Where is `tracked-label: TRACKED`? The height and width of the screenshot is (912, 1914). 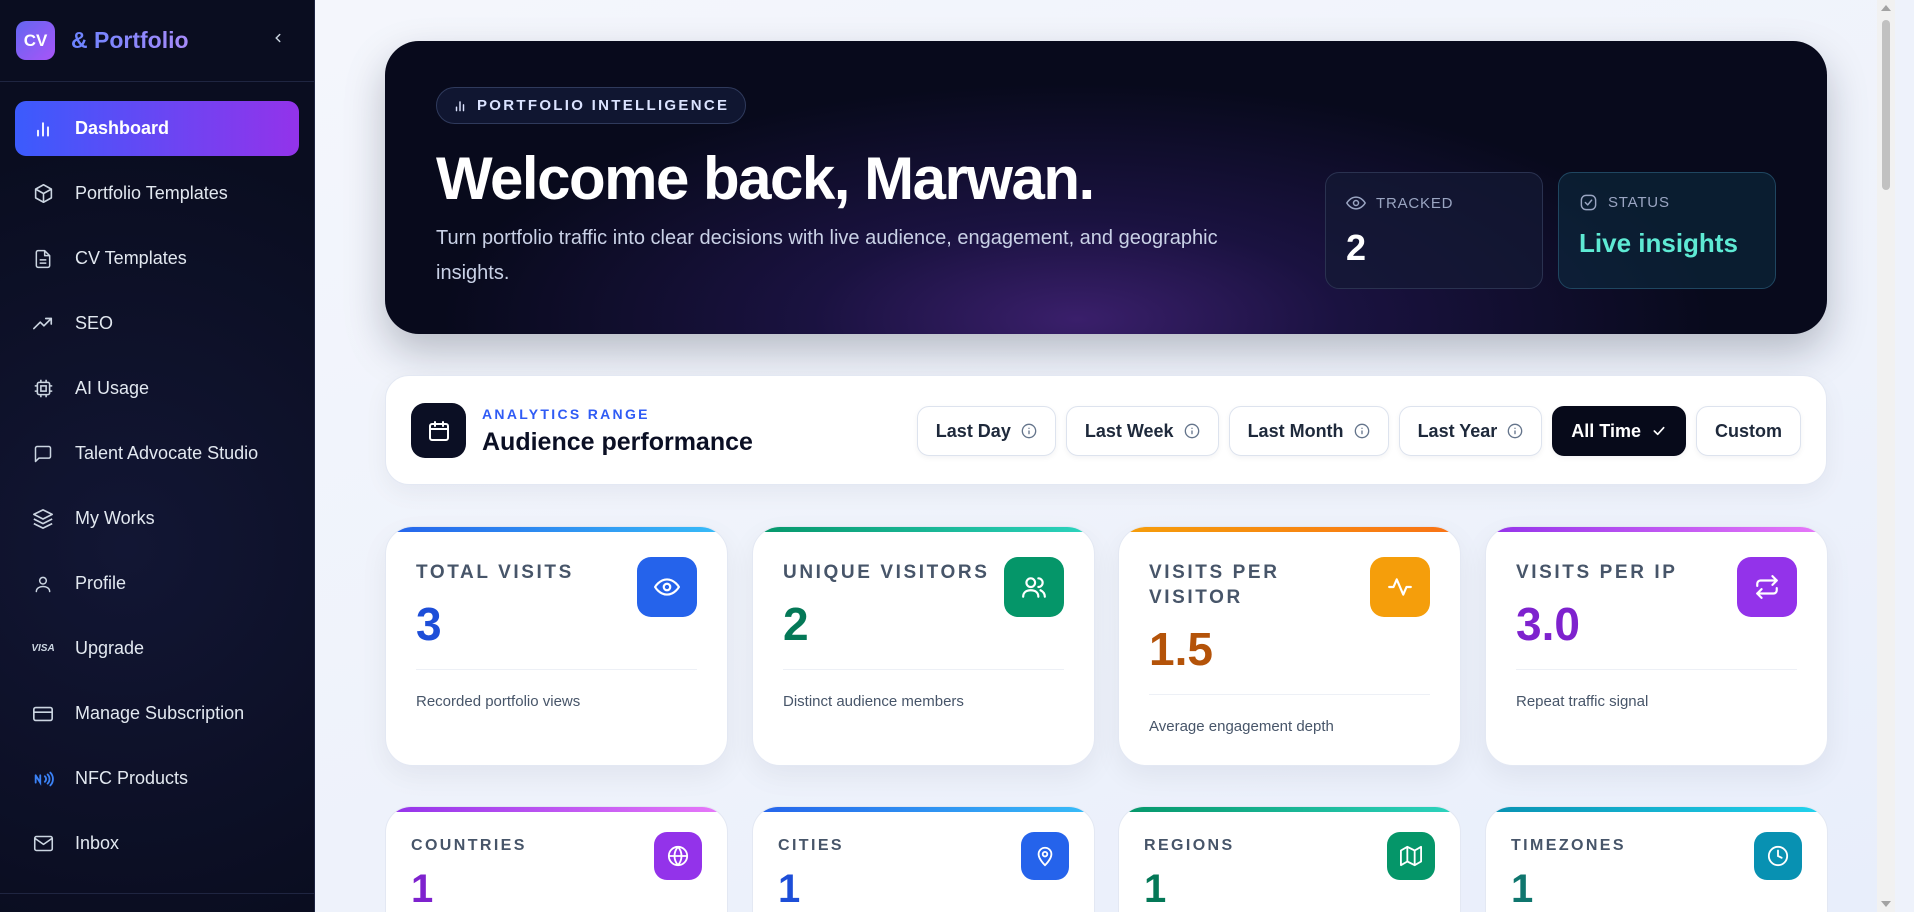
tracked-label: TRACKED is located at coordinates (1415, 203).